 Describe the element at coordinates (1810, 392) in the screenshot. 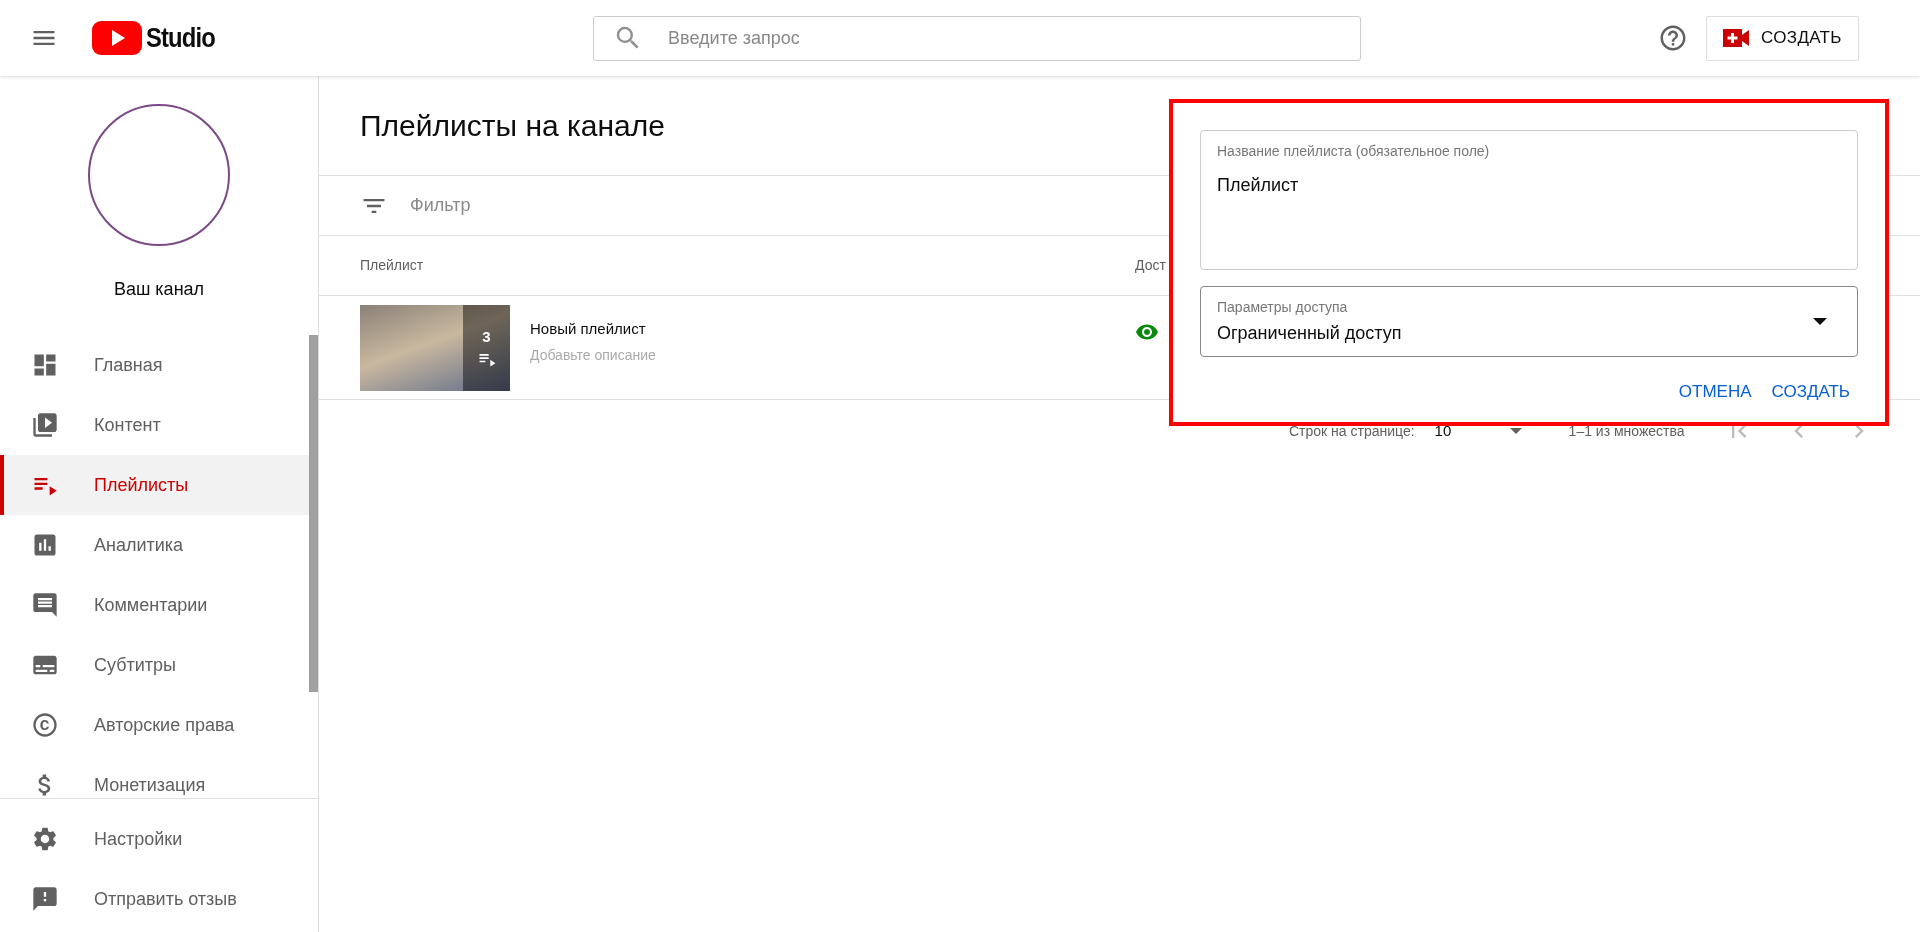

I see `create-playlist-button: СОЗДАТЬ` at that location.